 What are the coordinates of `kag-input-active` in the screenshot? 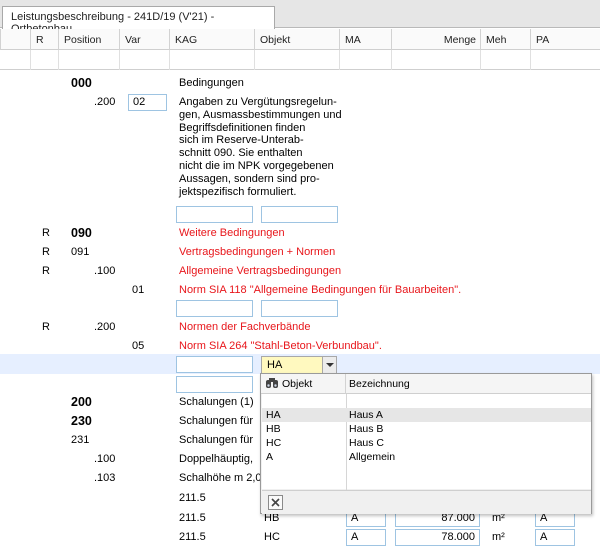 It's located at (214, 364).